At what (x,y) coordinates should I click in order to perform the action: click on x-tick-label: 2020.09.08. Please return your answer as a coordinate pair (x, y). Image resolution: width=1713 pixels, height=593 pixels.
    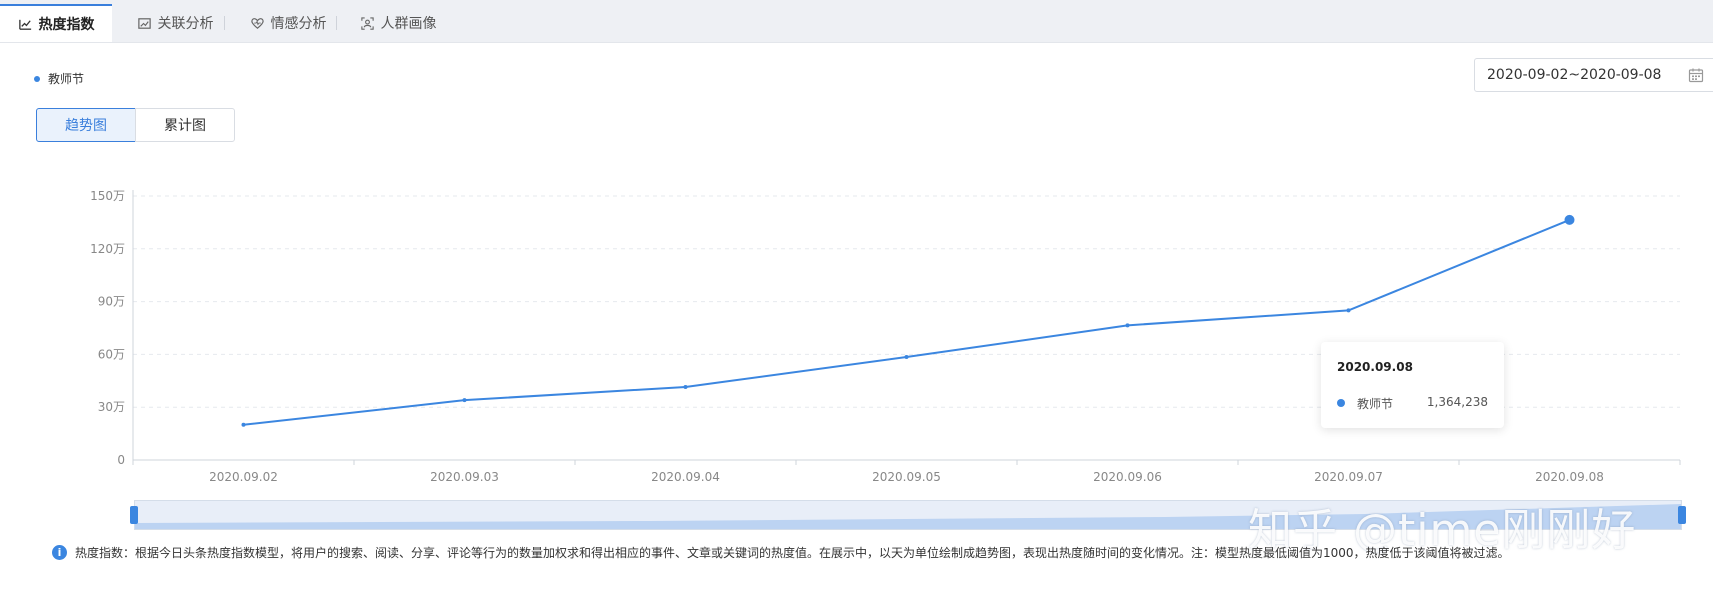
    Looking at the image, I should click on (1569, 477).